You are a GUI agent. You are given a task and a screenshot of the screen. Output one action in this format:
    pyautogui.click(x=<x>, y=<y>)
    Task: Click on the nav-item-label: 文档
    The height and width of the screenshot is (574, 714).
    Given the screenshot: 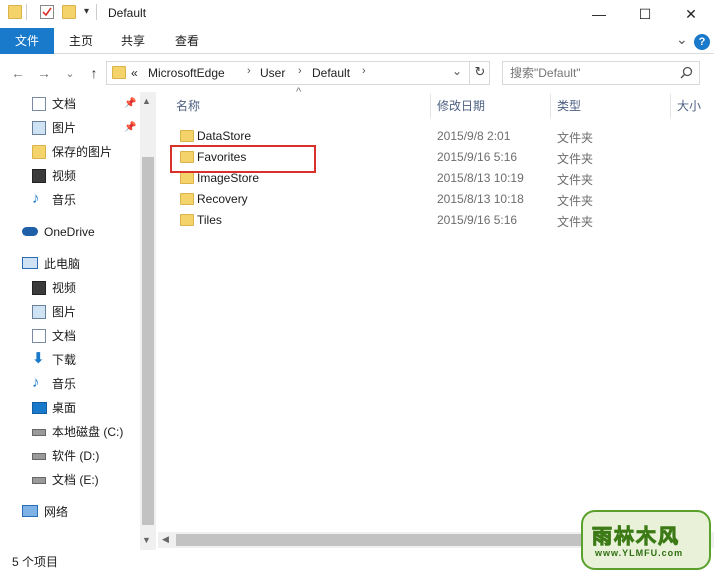 What is the action you would take?
    pyautogui.click(x=64, y=336)
    